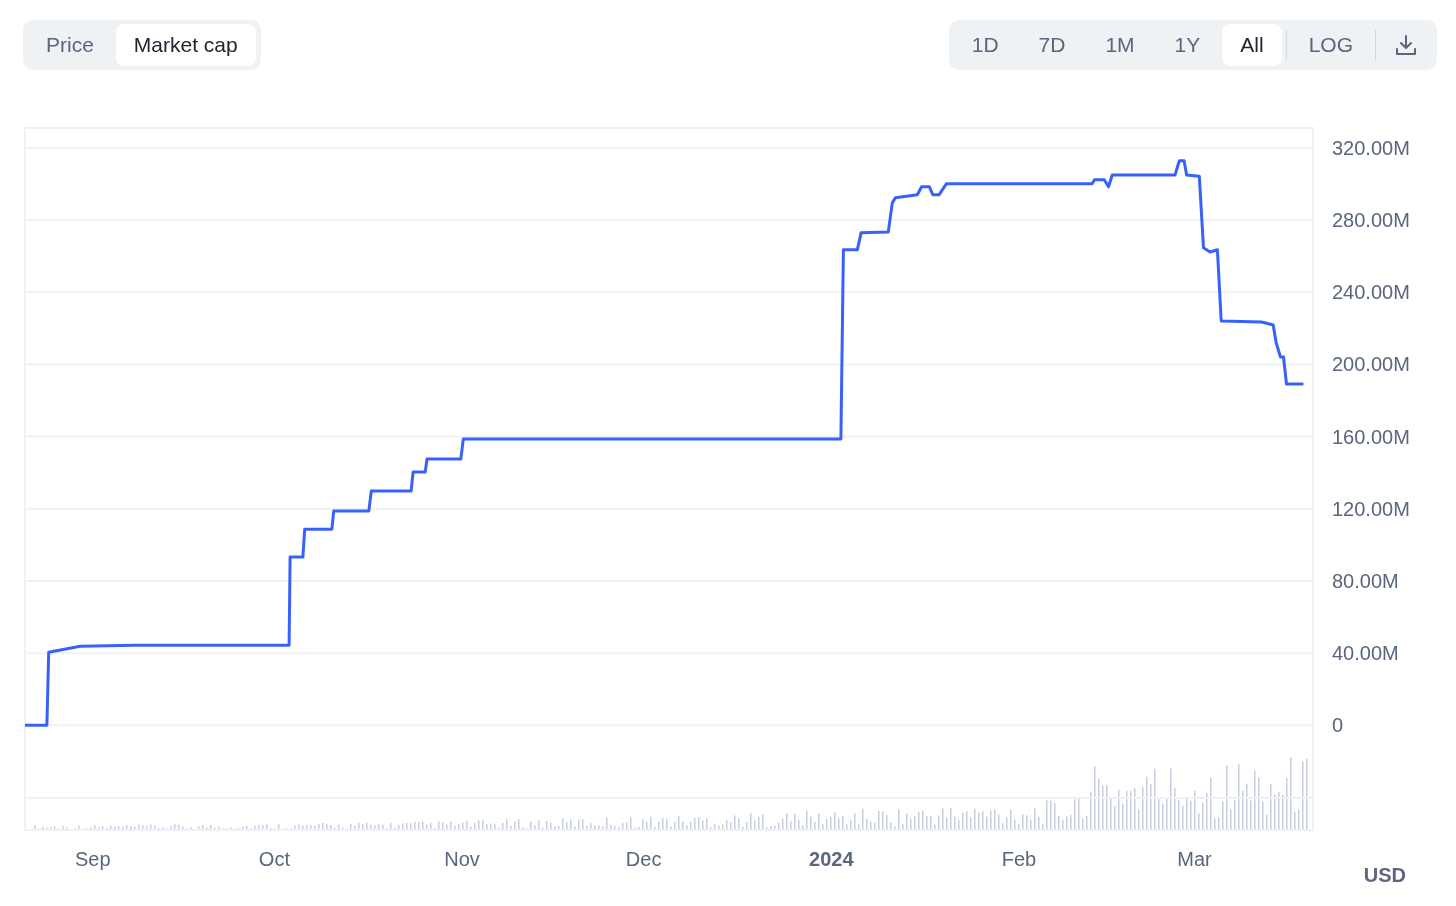 The width and height of the screenshot is (1456, 906). Describe the element at coordinates (1338, 725) in the screenshot. I see `y-axis-label: 0` at that location.